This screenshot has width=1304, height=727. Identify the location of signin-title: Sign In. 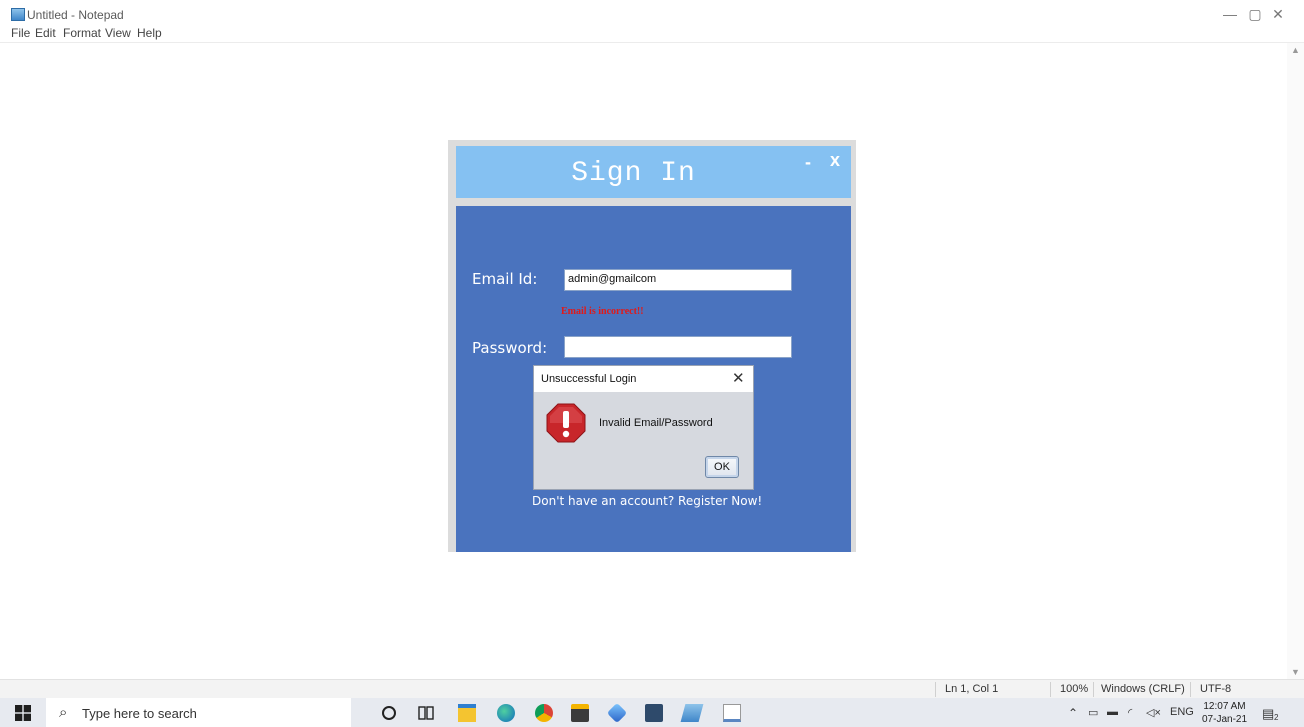
(633, 173).